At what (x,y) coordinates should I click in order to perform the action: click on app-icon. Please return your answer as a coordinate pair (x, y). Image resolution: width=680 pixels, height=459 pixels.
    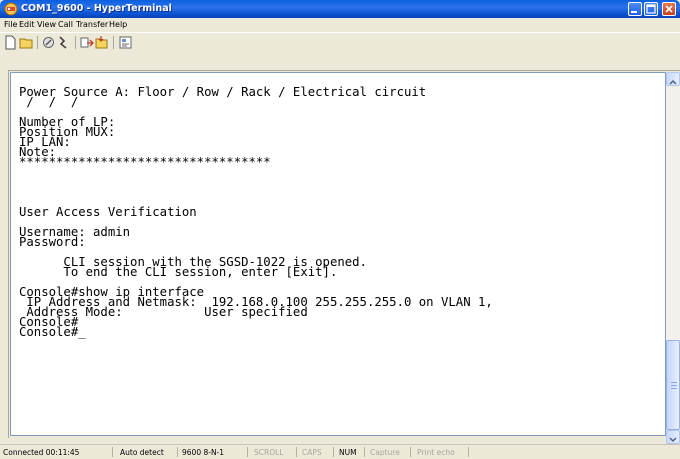
    Looking at the image, I should click on (11, 9).